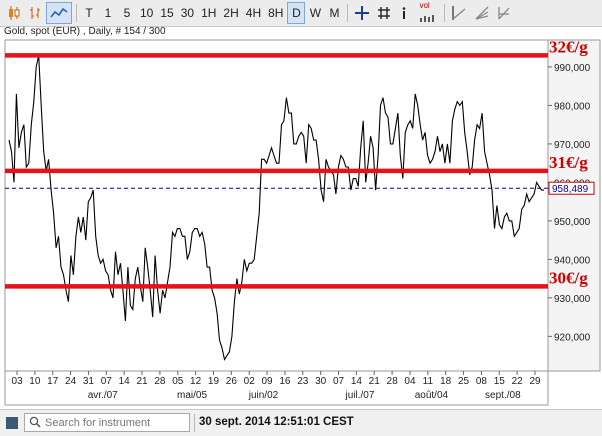  Describe the element at coordinates (428, 381) in the screenshot. I see `x-tick-label: 11` at that location.